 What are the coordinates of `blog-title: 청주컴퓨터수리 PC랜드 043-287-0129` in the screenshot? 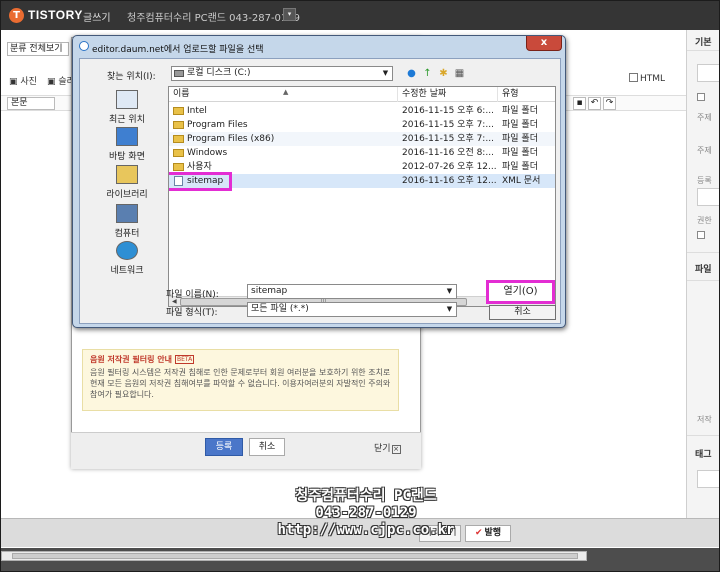 It's located at (213, 16).